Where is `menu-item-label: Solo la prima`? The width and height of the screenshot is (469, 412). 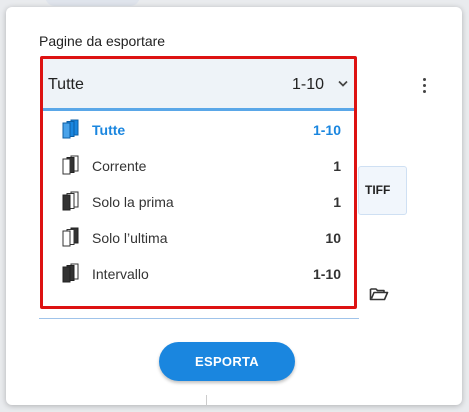 menu-item-label: Solo la prima is located at coordinates (133, 202).